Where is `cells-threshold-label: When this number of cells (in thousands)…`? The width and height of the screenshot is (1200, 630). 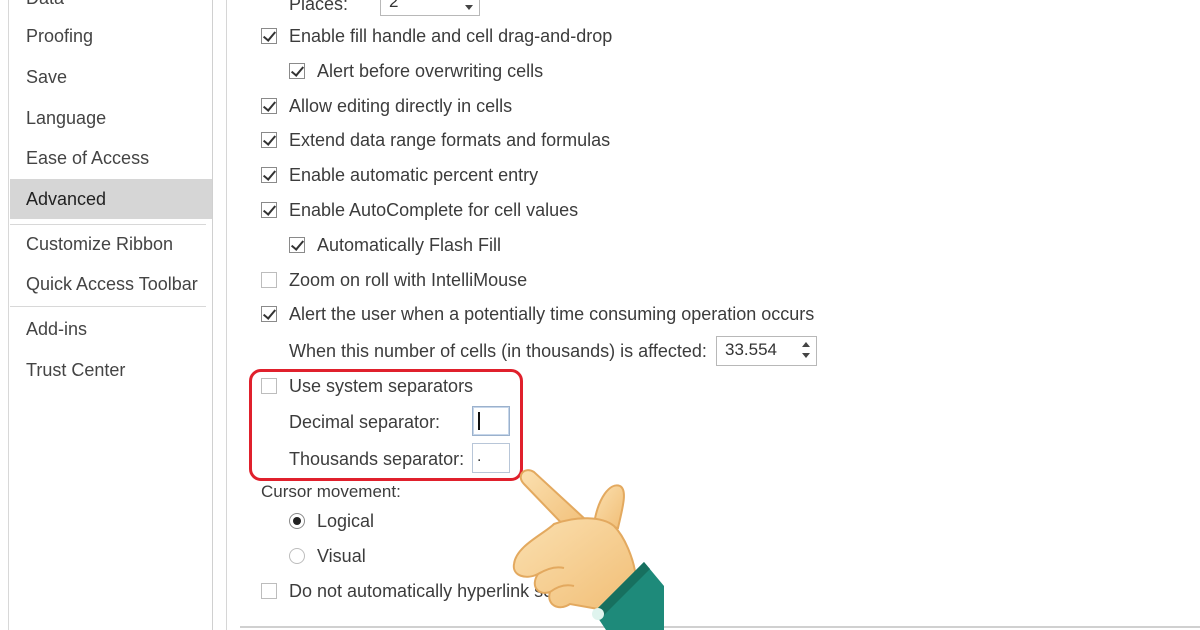
cells-threshold-label: When this number of cells (in thousands)… is located at coordinates (498, 351).